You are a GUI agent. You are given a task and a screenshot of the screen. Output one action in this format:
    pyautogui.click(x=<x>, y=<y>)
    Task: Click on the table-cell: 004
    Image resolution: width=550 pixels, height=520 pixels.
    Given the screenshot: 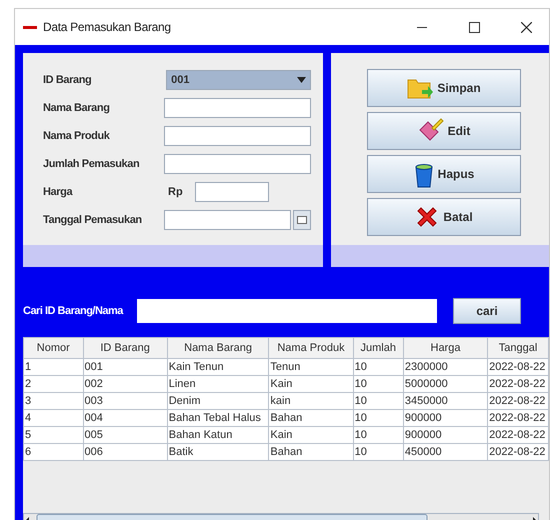 What is the action you would take?
    pyautogui.click(x=125, y=418)
    